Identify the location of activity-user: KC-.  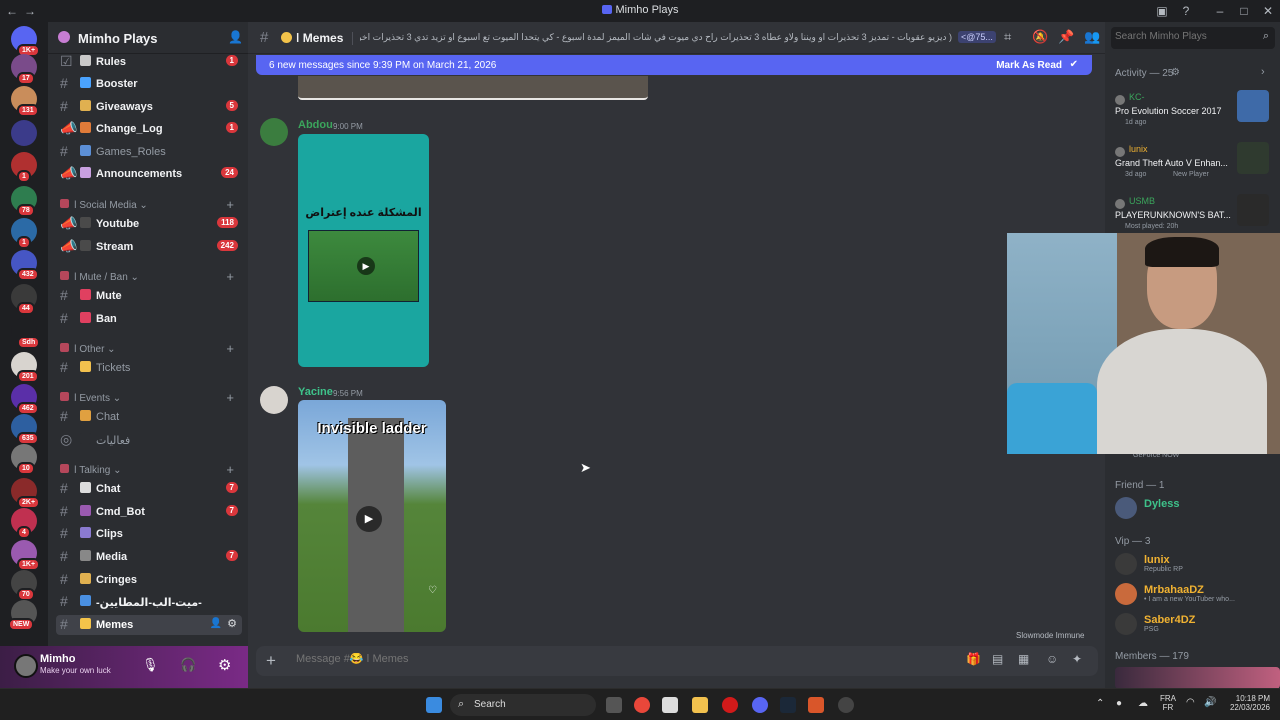
(1137, 97).